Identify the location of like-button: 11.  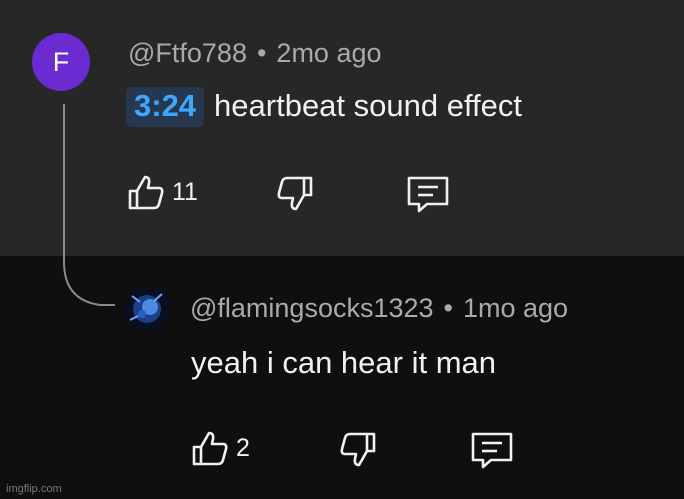
(162, 192).